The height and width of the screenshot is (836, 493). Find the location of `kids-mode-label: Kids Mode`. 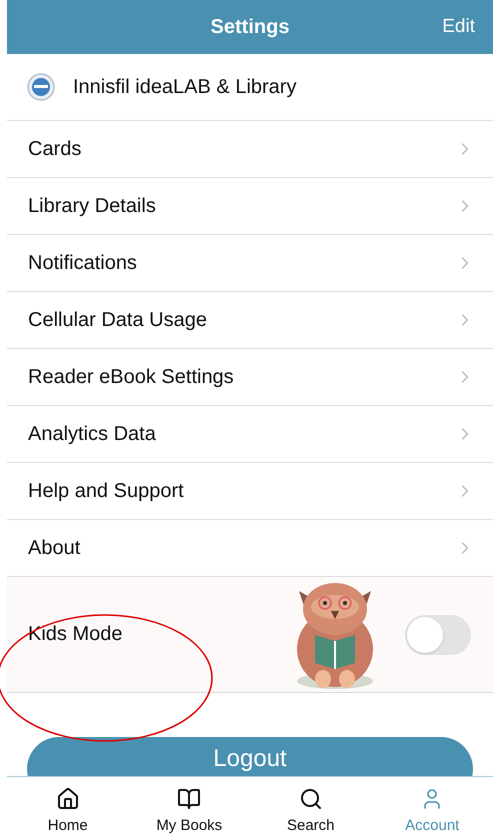

kids-mode-label: Kids Mode is located at coordinates (76, 634).